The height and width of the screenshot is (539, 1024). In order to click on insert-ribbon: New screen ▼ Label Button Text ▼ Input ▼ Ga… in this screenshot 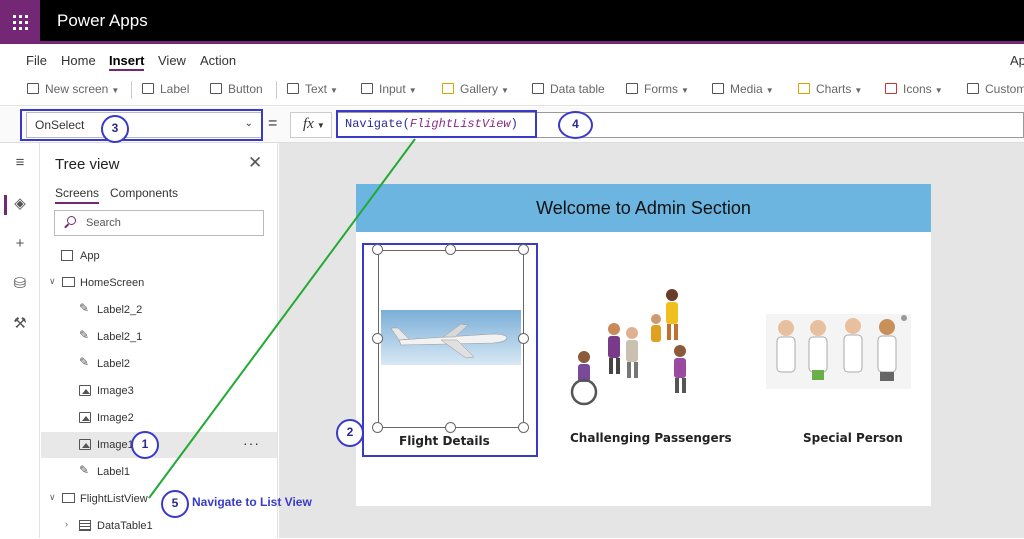, I will do `click(512, 90)`.